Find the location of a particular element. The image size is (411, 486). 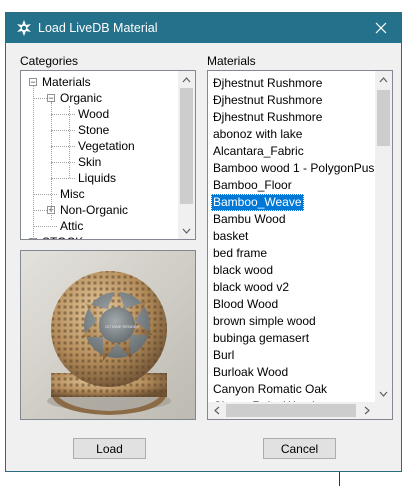

tree-item: Materials is located at coordinates (66, 82).